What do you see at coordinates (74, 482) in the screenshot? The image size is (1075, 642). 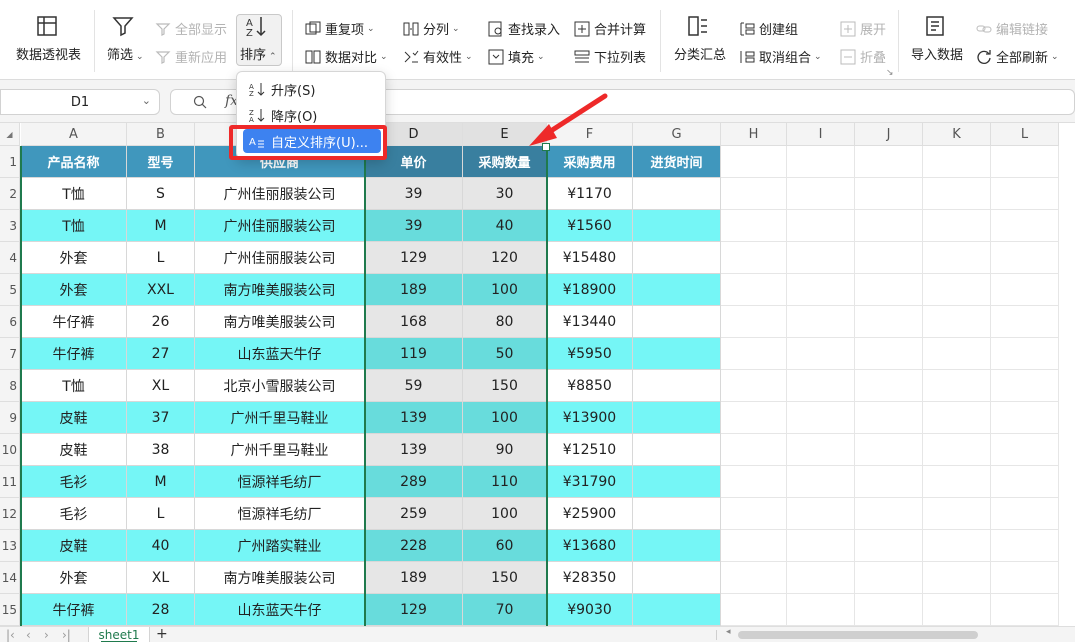 I see `table-cell: 毛衫` at bounding box center [74, 482].